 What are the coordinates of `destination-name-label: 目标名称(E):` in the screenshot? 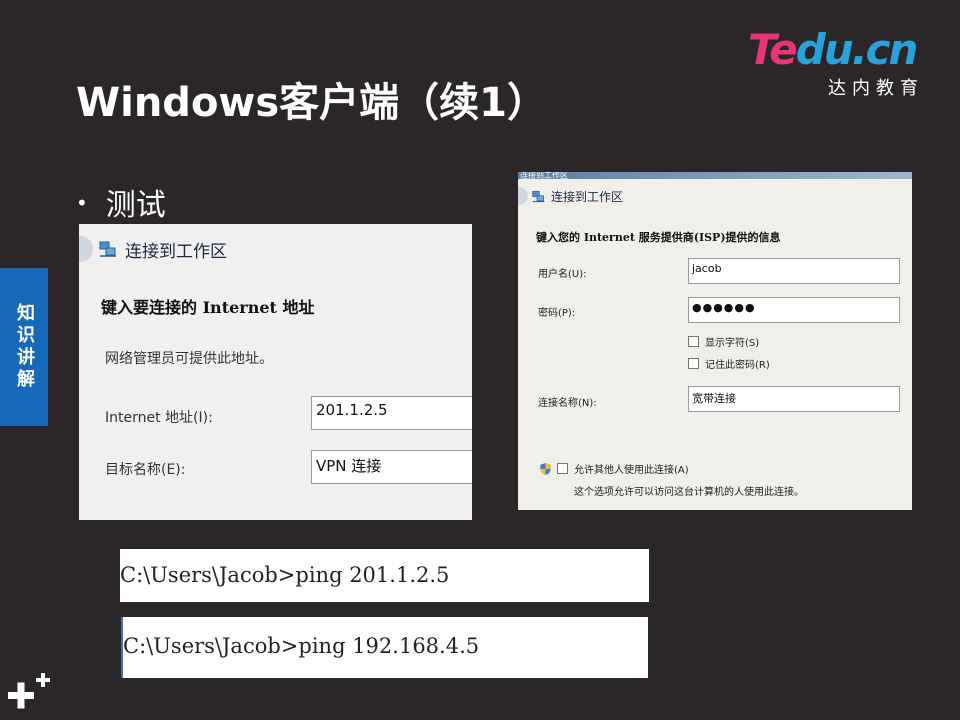 It's located at (145, 470).